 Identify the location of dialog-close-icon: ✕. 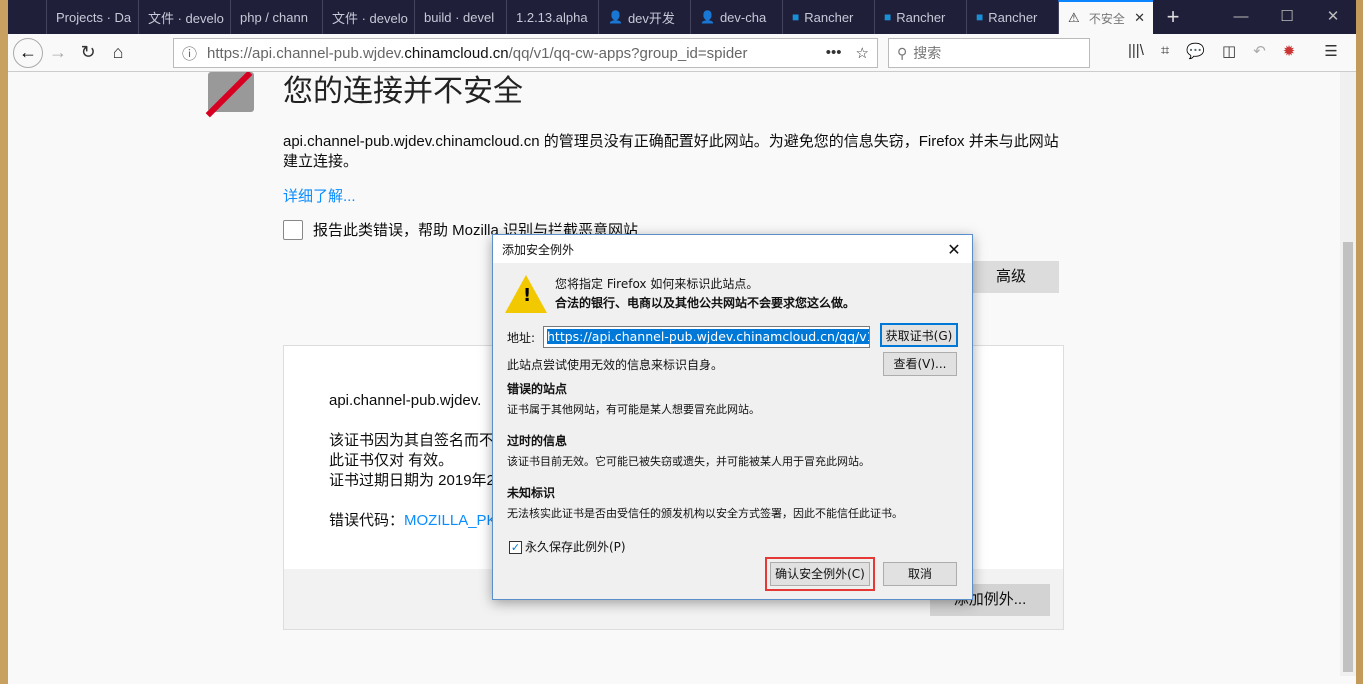
(954, 249).